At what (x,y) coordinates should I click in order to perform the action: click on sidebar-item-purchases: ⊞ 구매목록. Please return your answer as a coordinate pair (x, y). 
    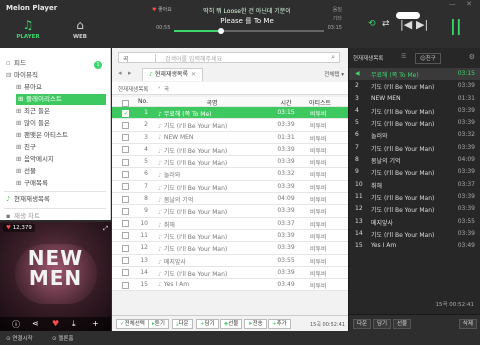
    Looking at the image, I should click on (32, 183).